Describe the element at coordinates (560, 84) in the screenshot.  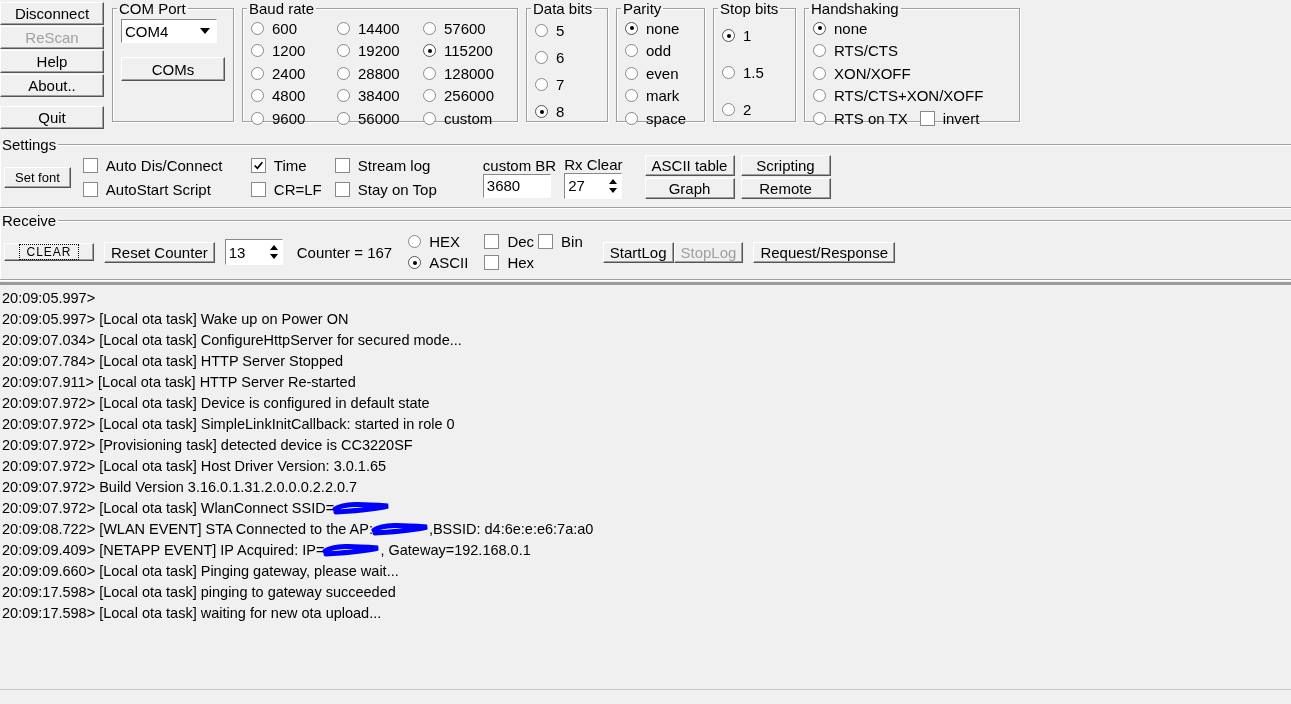
I see `option-label: 7` at that location.